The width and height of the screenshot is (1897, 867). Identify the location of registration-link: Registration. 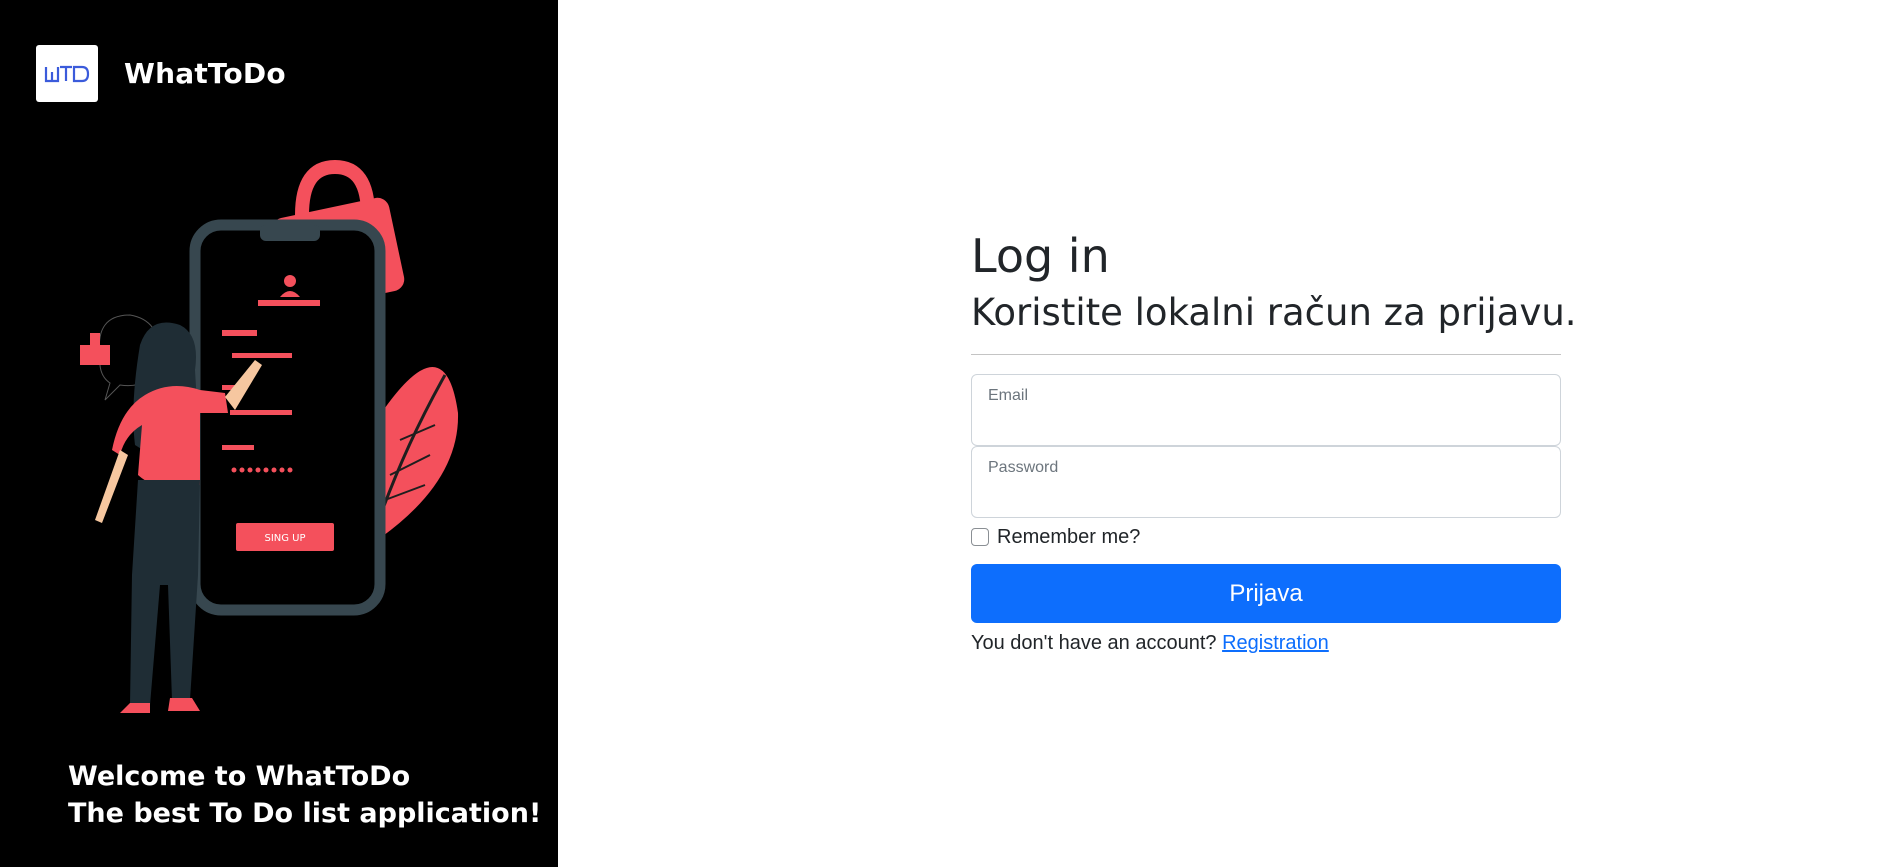
(1275, 643).